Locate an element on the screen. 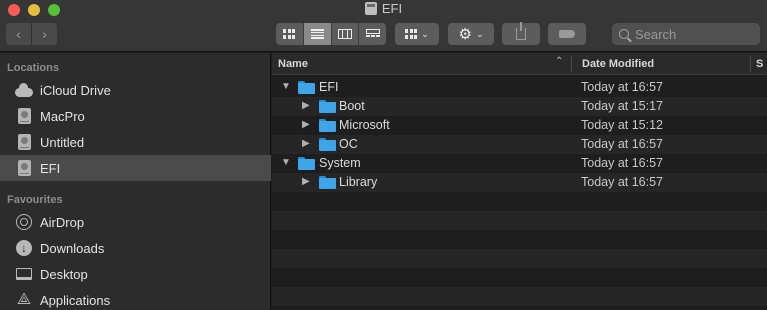 The width and height of the screenshot is (767, 310). gallery-view-button is located at coordinates (372, 34).